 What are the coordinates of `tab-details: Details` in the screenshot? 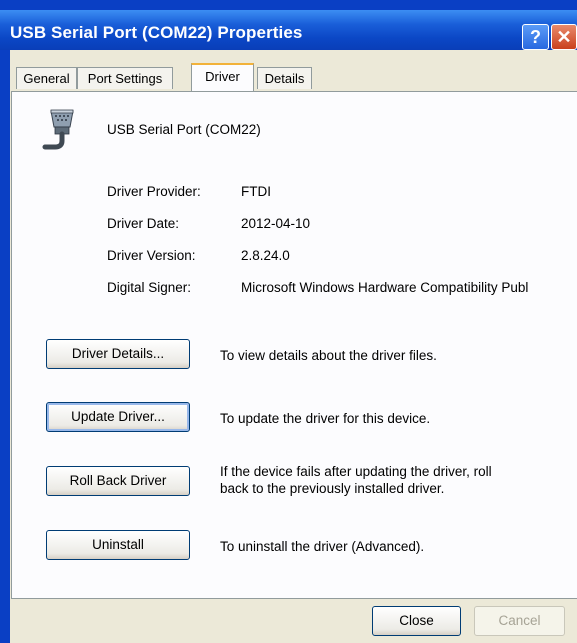 It's located at (284, 78).